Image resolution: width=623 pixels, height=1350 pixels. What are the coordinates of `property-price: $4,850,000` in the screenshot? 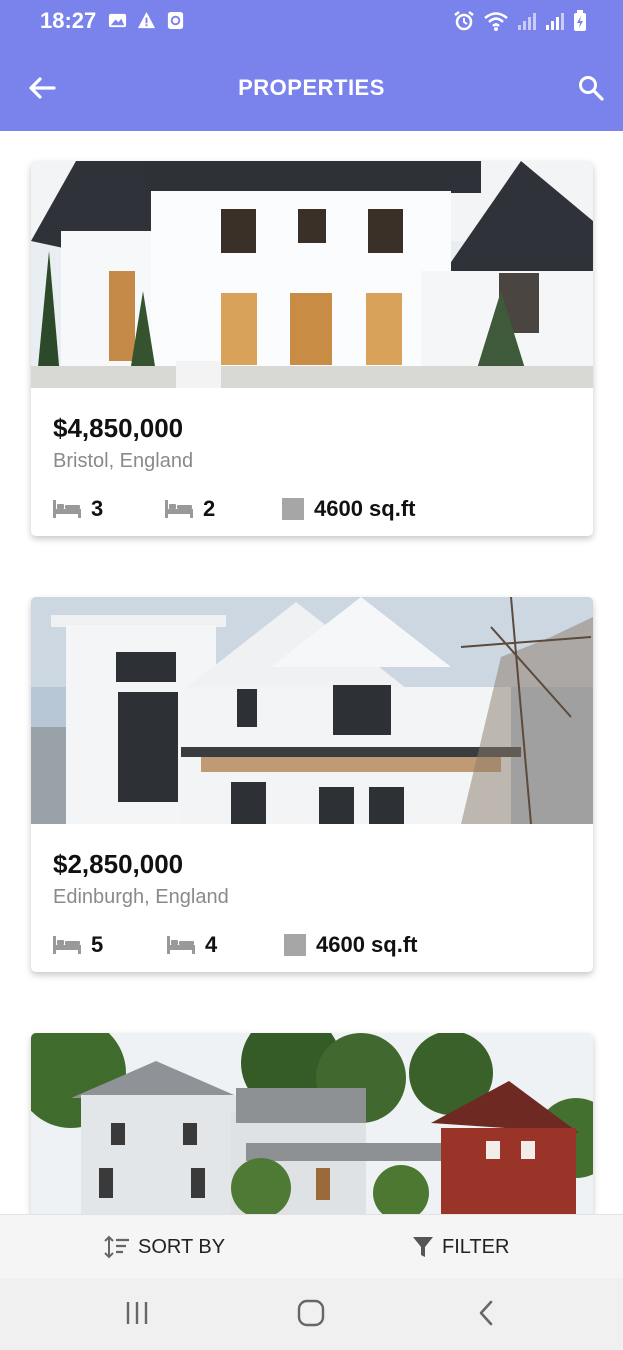 It's located at (118, 428).